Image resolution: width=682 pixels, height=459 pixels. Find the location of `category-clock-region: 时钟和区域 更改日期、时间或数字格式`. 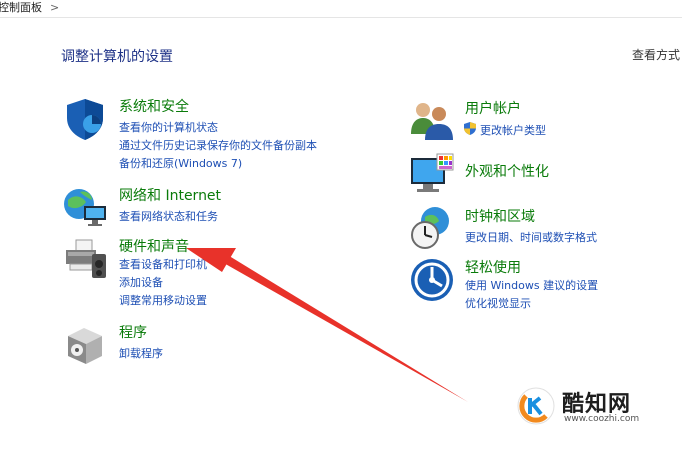

category-clock-region: 时钟和区域 更改日期、时间或数字格式 is located at coordinates (539, 227).